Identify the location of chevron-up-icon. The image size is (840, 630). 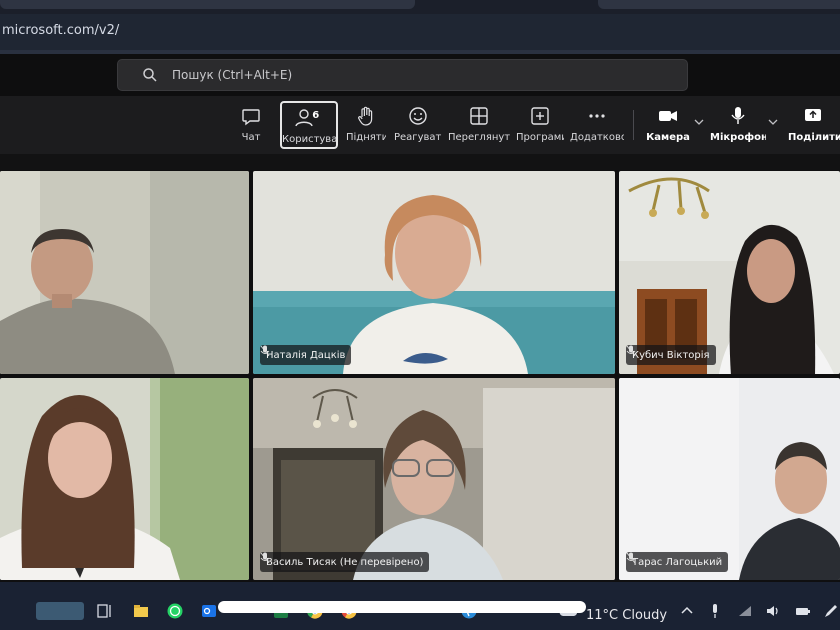
(687, 611).